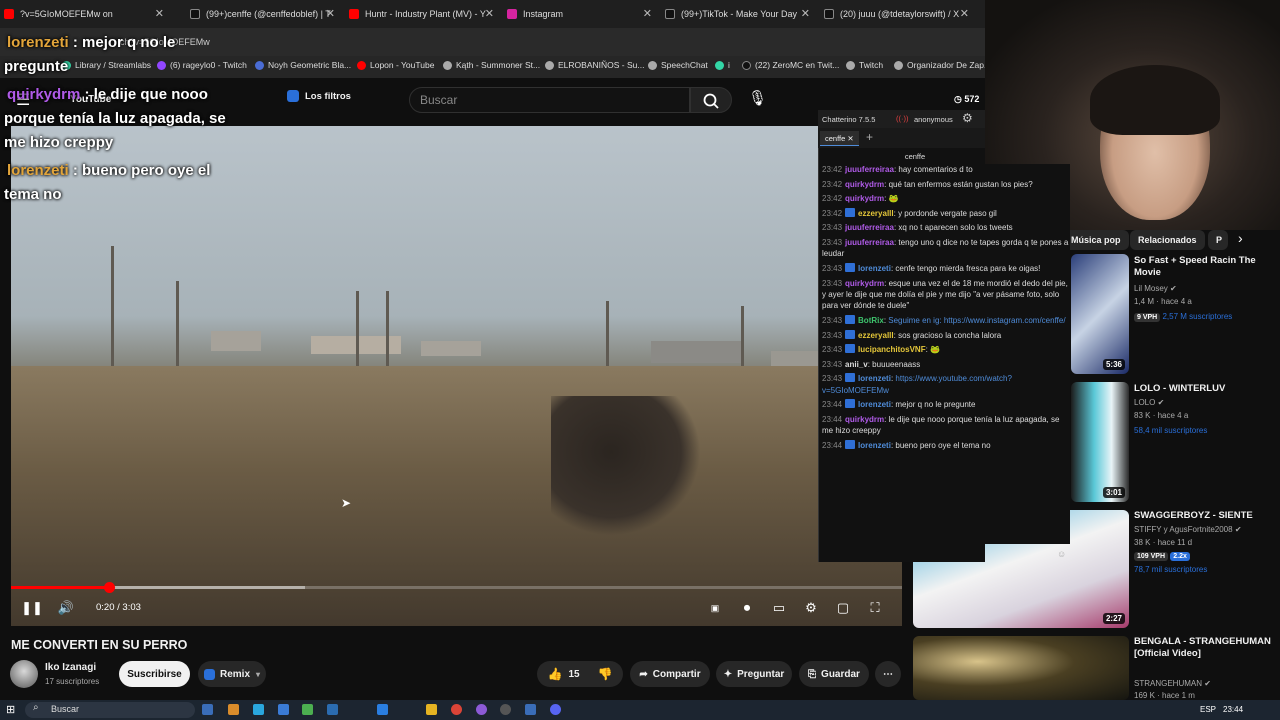  Describe the element at coordinates (1167, 240) in the screenshot. I see `chip-relacionados: Relacionados` at that location.